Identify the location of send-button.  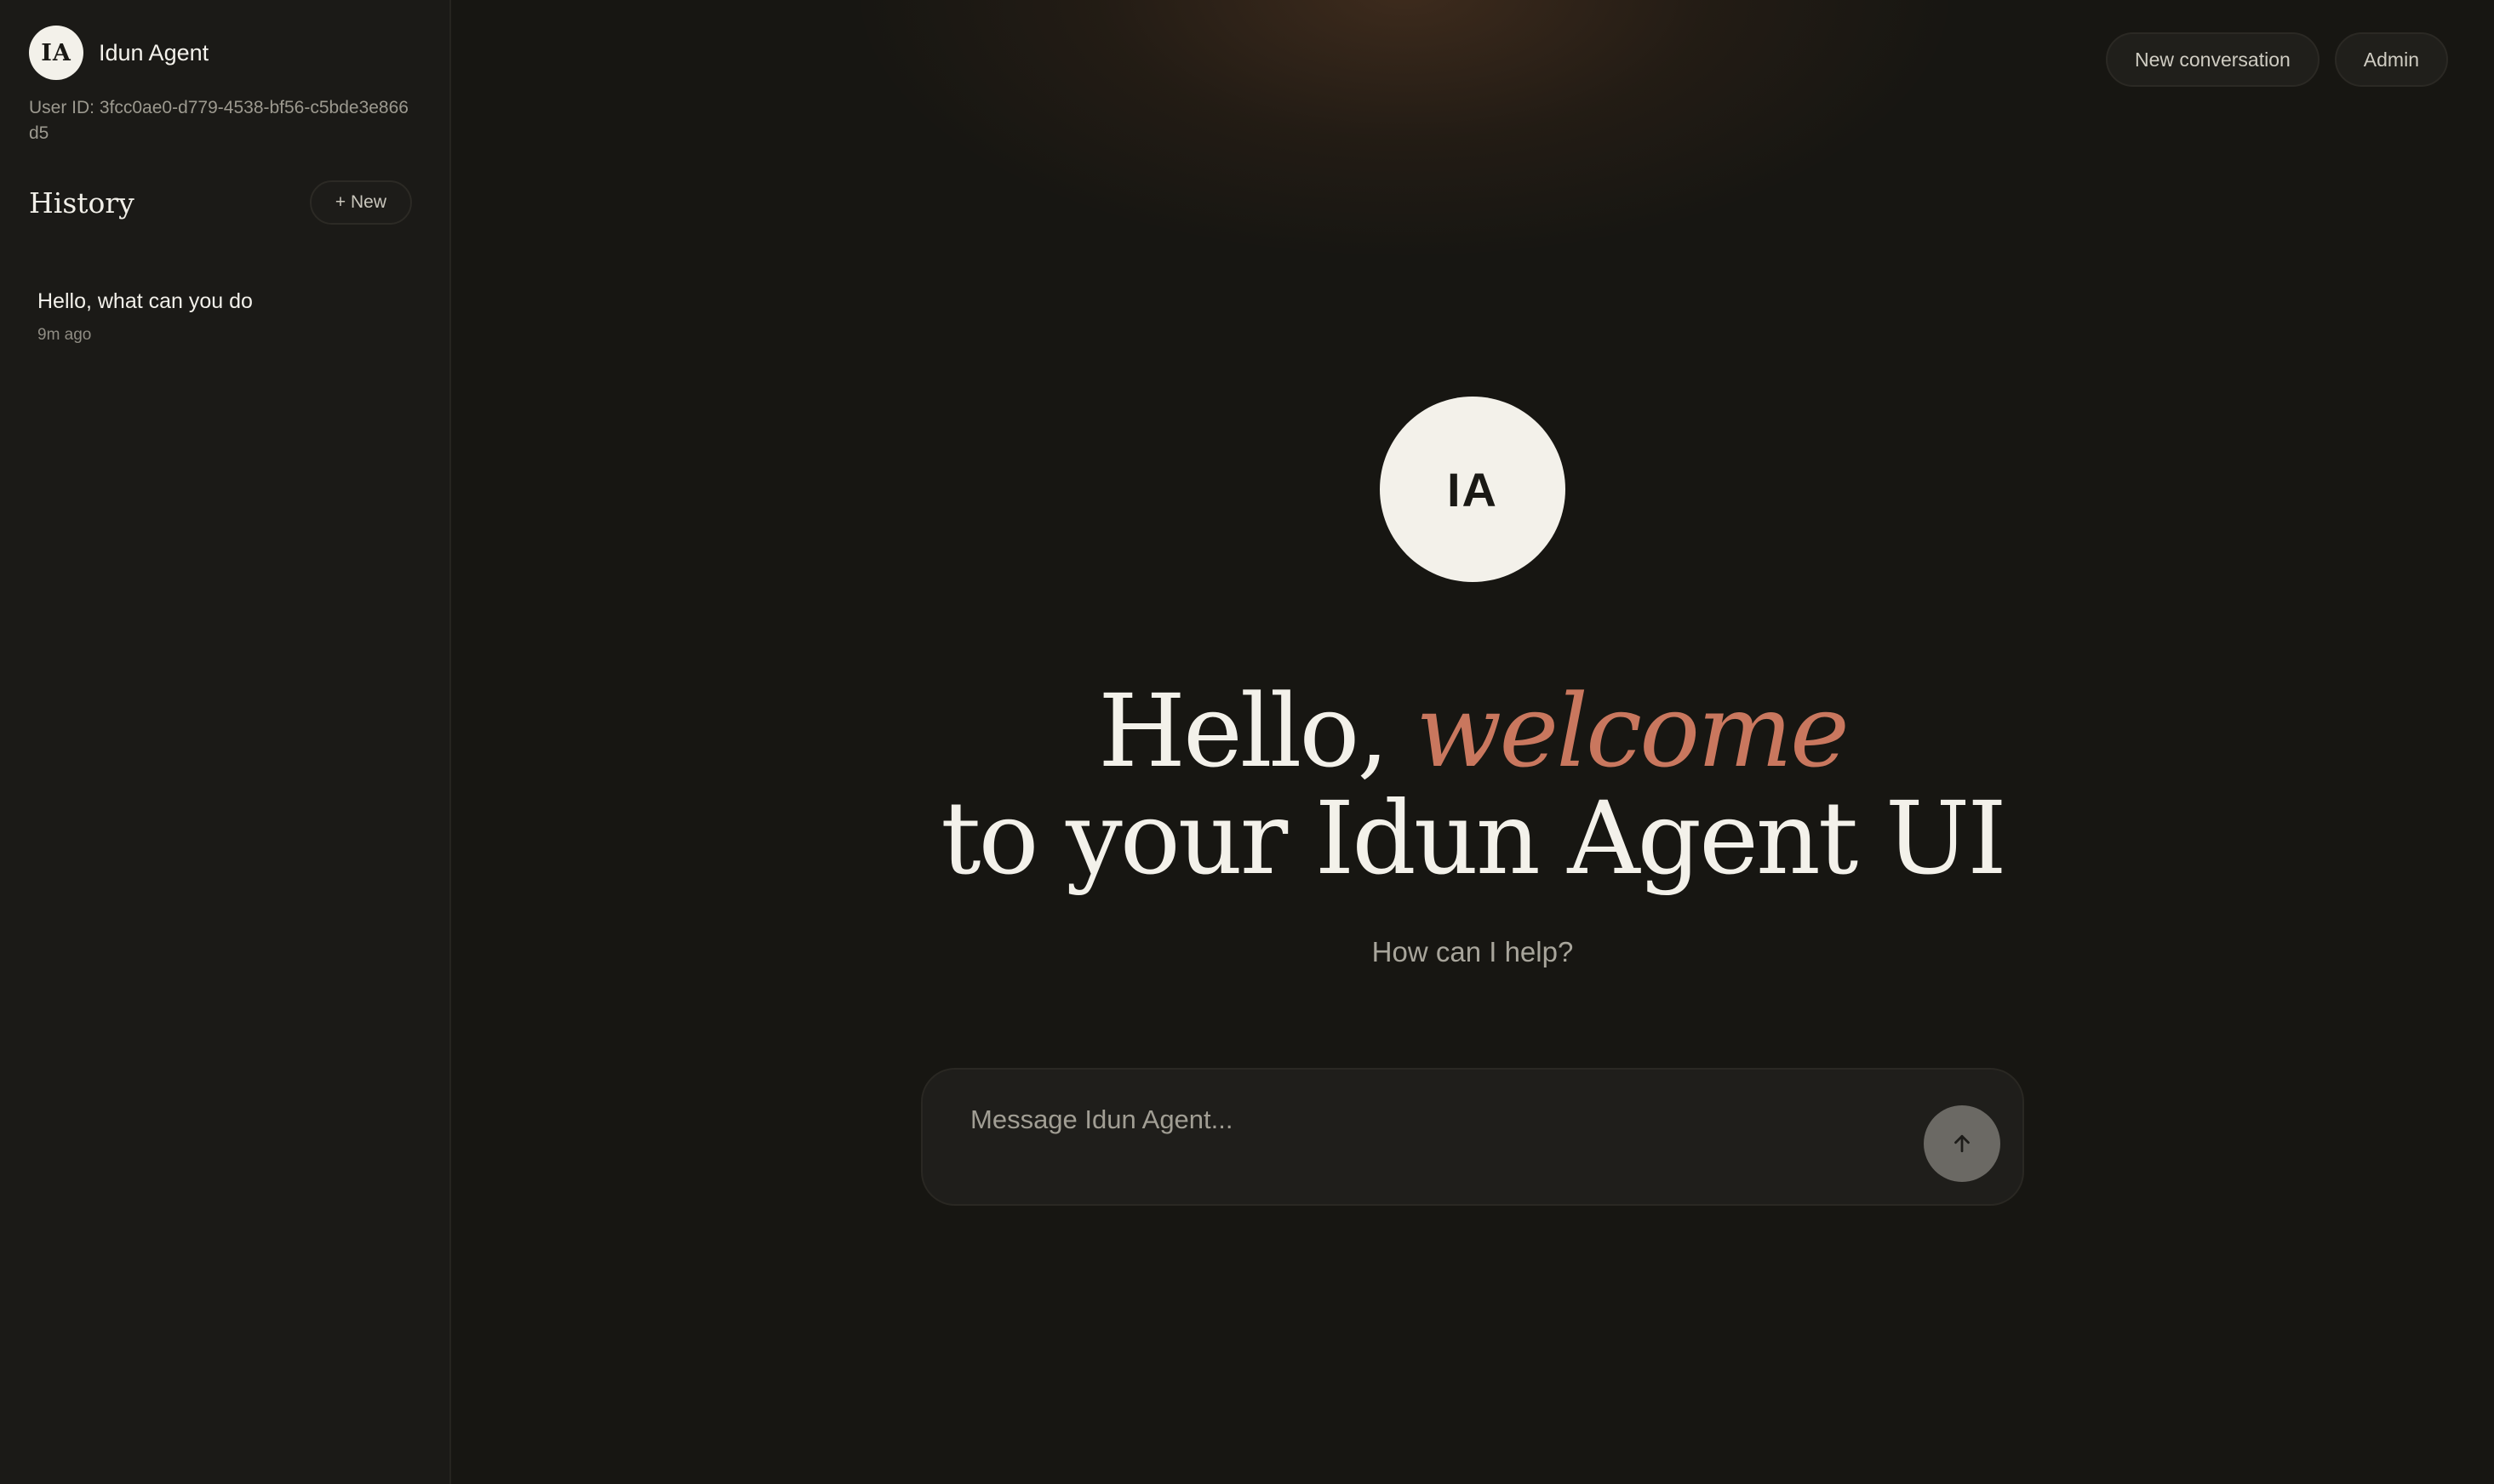
(1962, 1143).